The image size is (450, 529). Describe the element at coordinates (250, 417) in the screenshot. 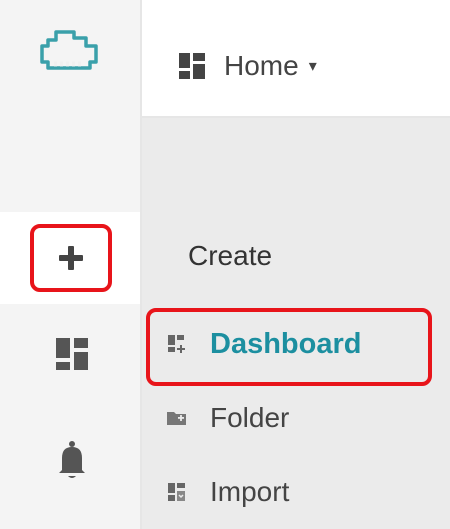

I see `menu-item-label: Folder` at that location.